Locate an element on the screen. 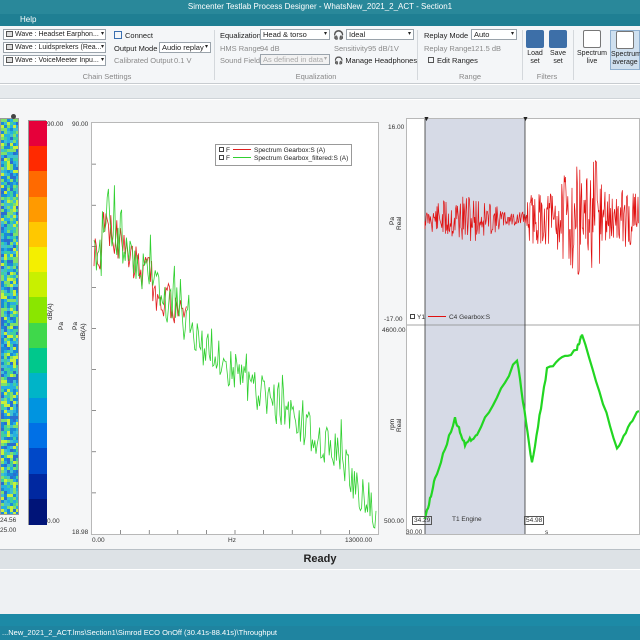 This screenshot has width=640, height=640. filters-caption: Filters is located at coordinates (547, 76).